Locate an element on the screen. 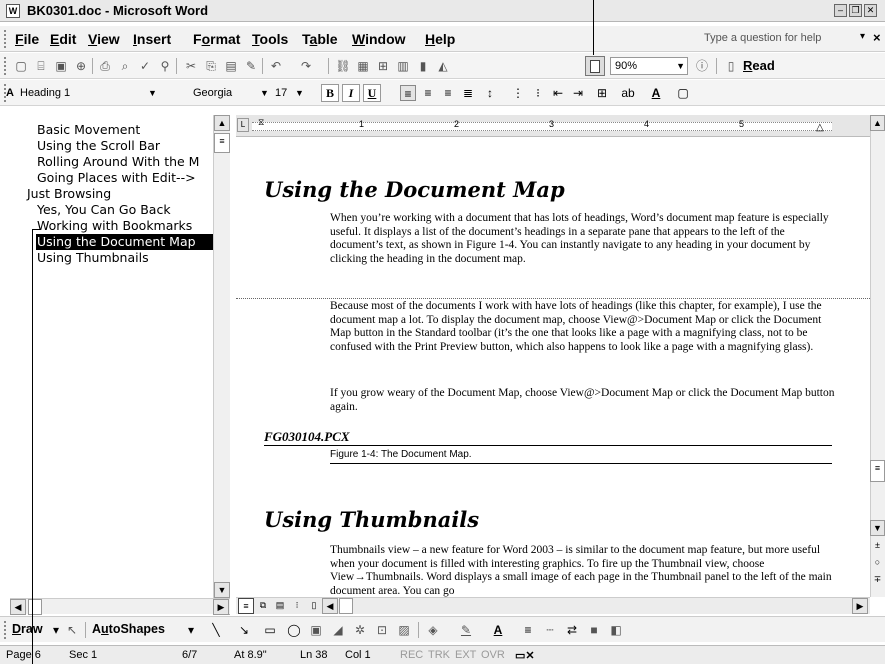 This screenshot has height=664, width=885. doc-map-item: Using the Scroll Bar is located at coordinates (126, 146).